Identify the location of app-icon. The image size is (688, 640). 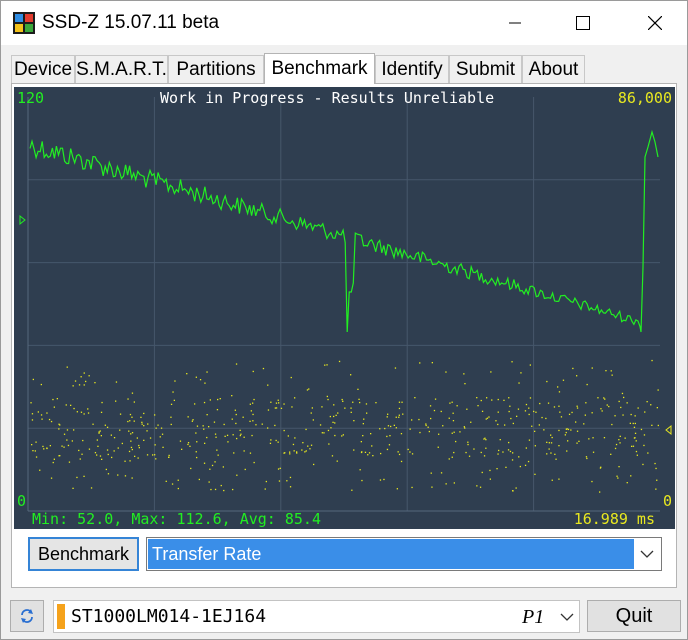
(24, 23).